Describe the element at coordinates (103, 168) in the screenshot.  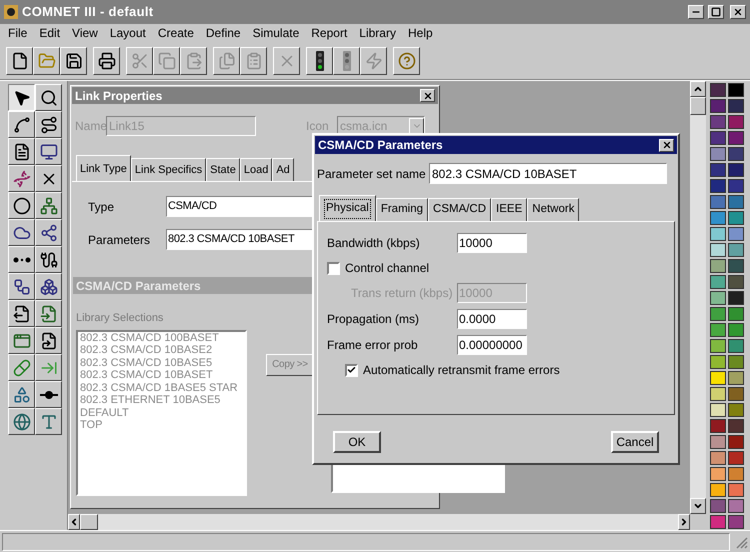
I see `tab: Link Type` at that location.